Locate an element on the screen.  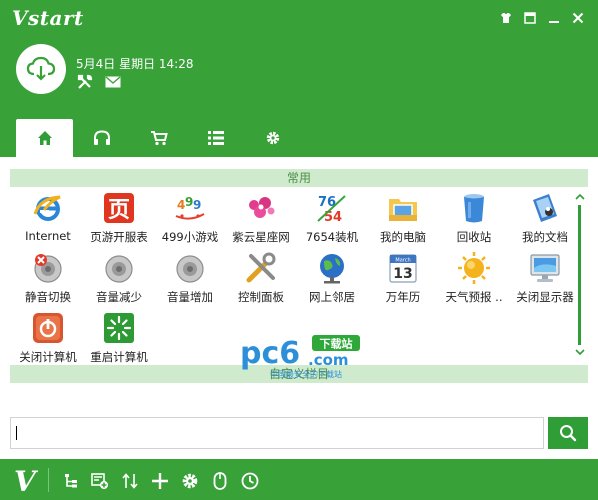
search-input is located at coordinates (277, 433).